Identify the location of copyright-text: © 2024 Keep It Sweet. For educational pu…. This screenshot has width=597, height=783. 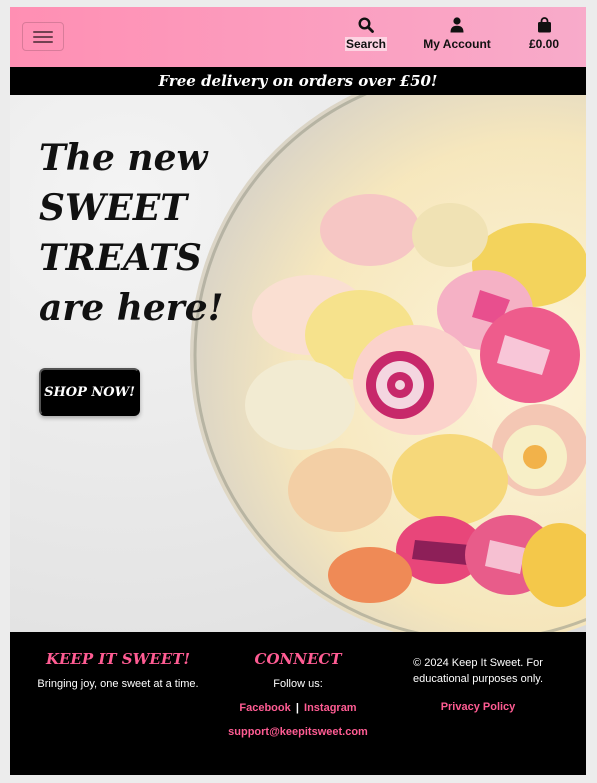
(478, 671).